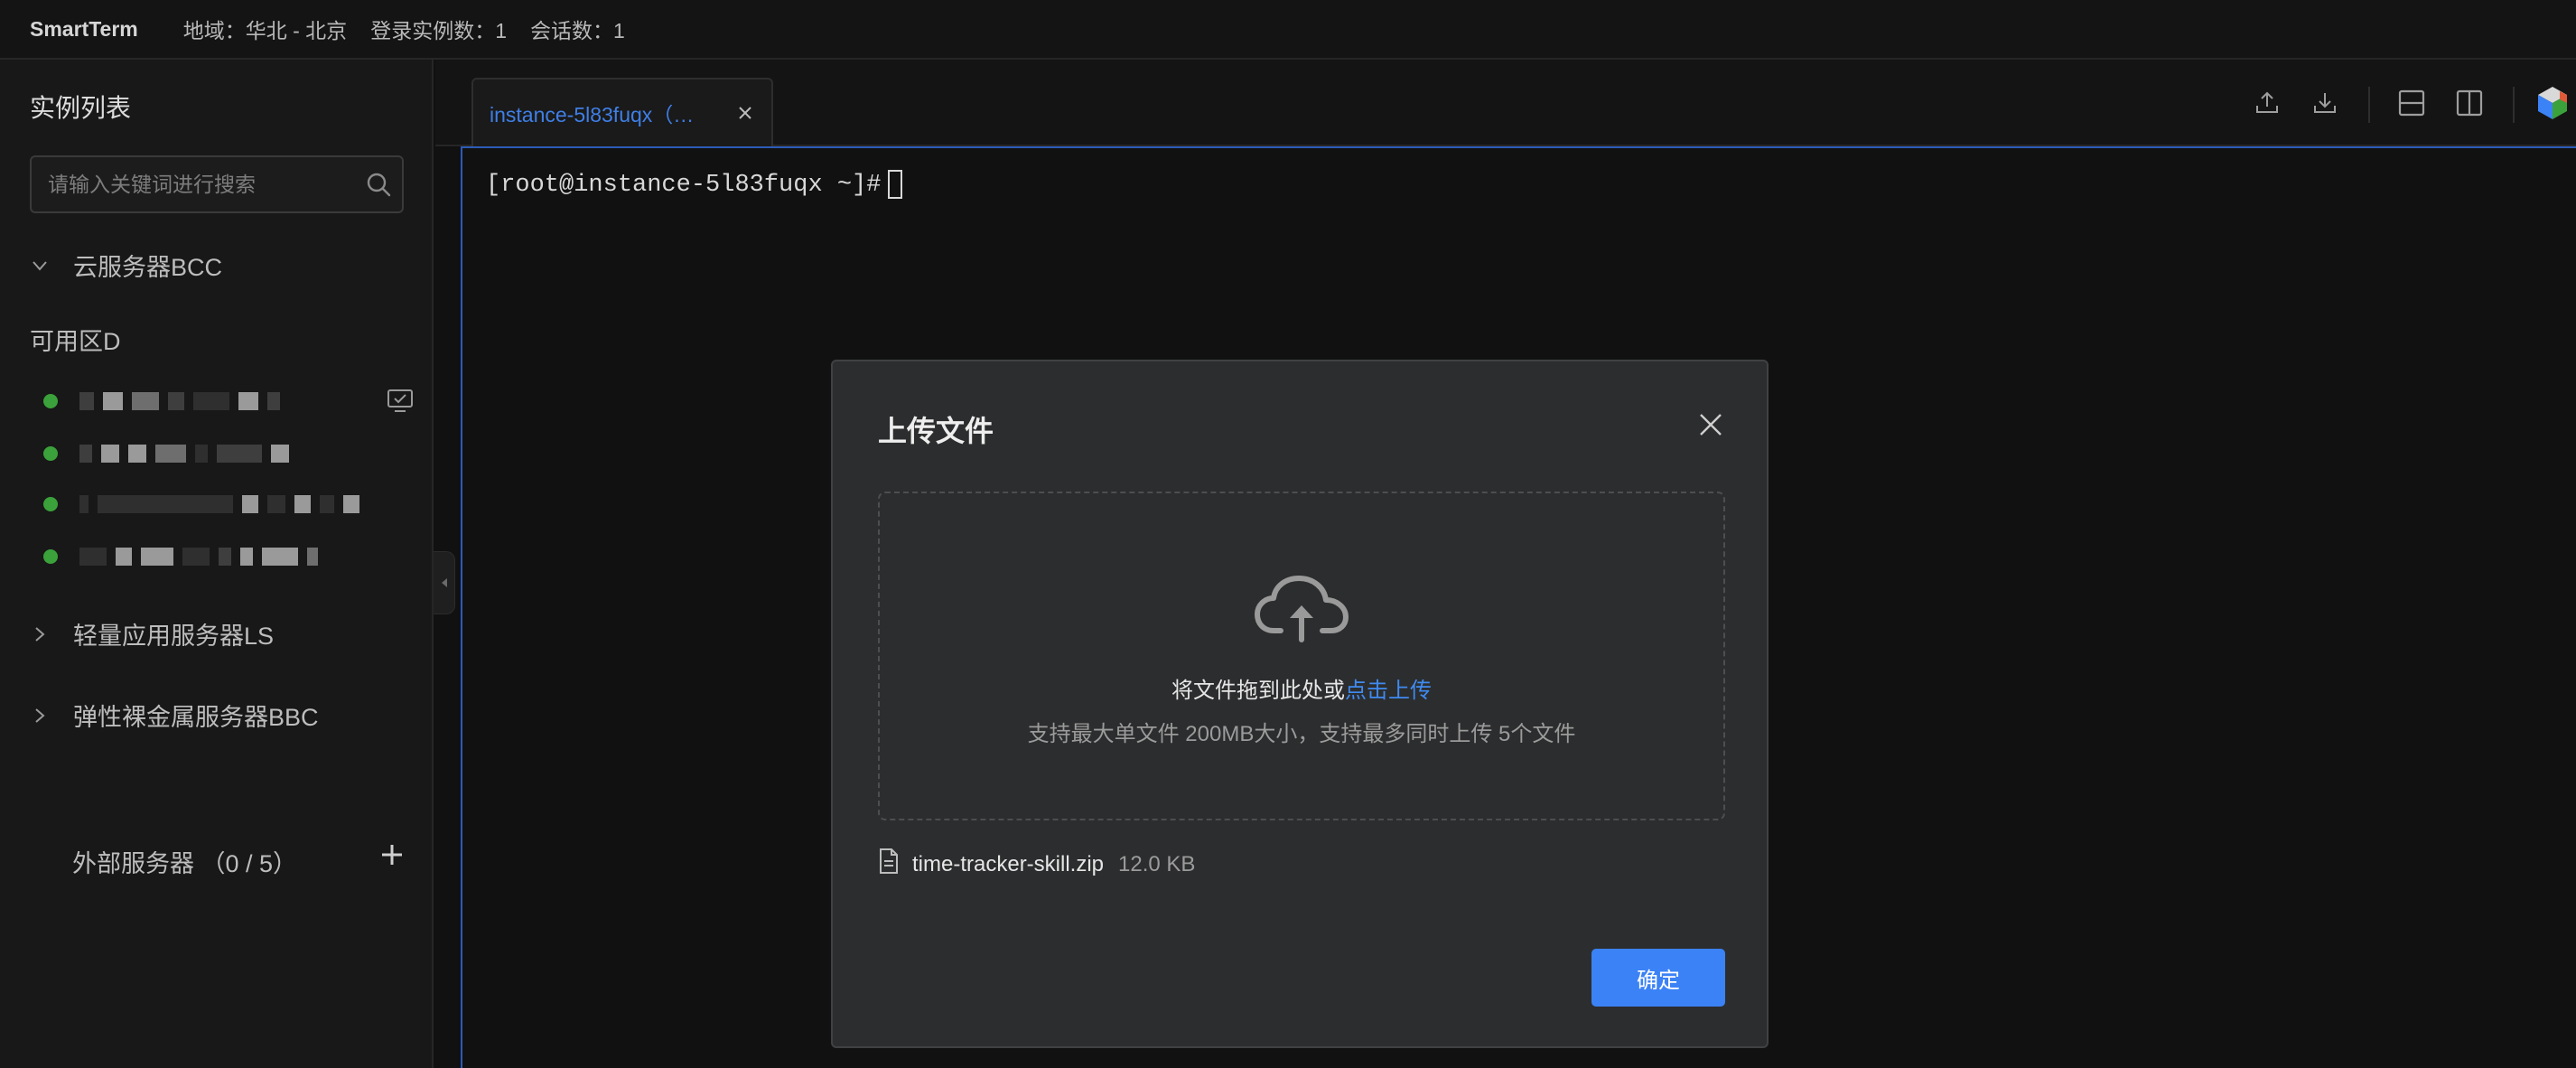 The image size is (2576, 1068). What do you see at coordinates (896, 184) in the screenshot?
I see `terminal-cursor` at bounding box center [896, 184].